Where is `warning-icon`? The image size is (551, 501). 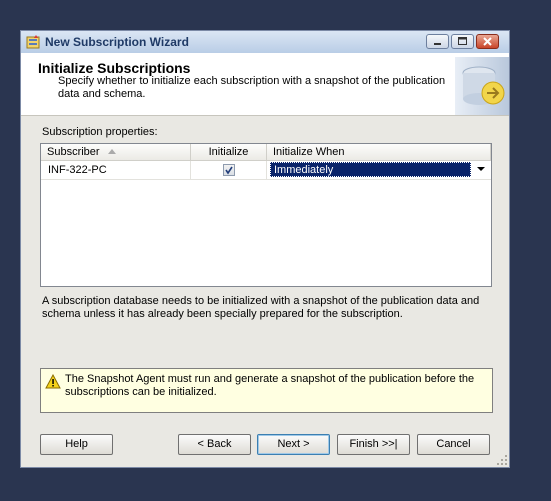 warning-icon is located at coordinates (53, 381).